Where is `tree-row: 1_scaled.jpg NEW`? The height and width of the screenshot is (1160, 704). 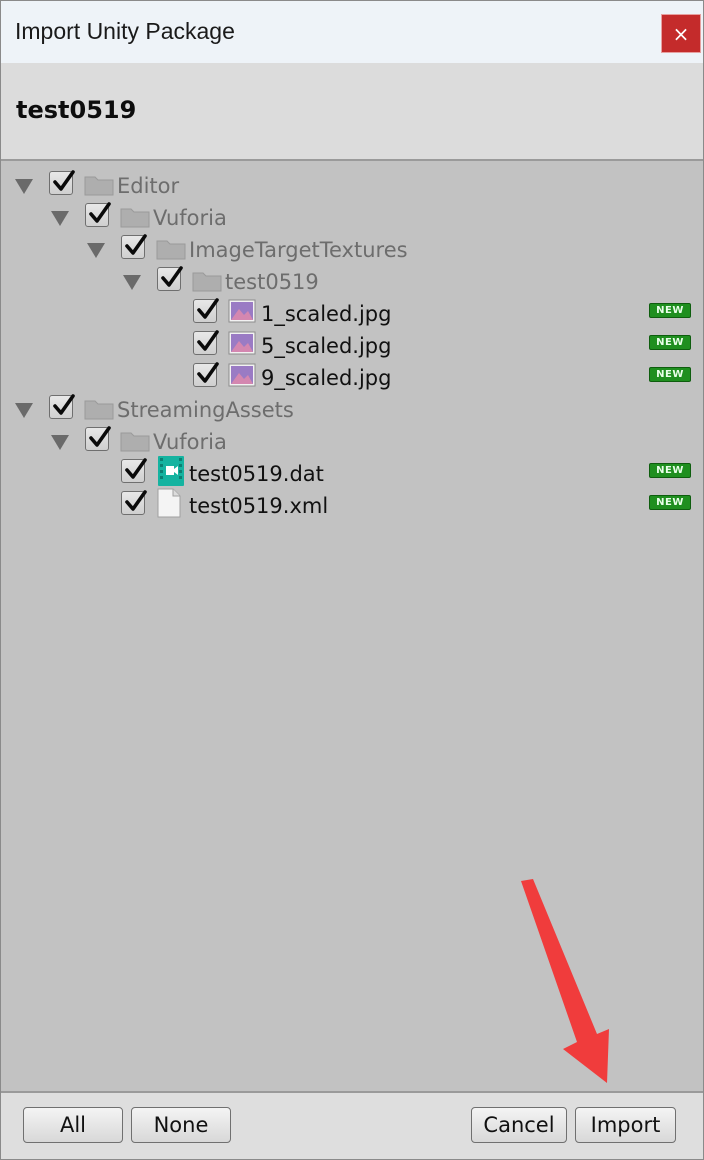 tree-row: 1_scaled.jpg NEW is located at coordinates (352, 311).